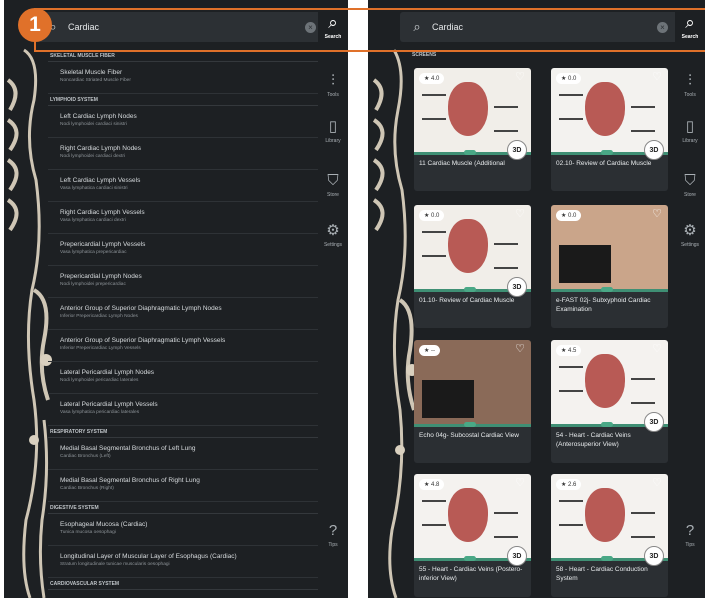 Image resolution: width=705 pixels, height=598 pixels. Describe the element at coordinates (690, 180) in the screenshot. I see `store-icon: ⛉` at that location.